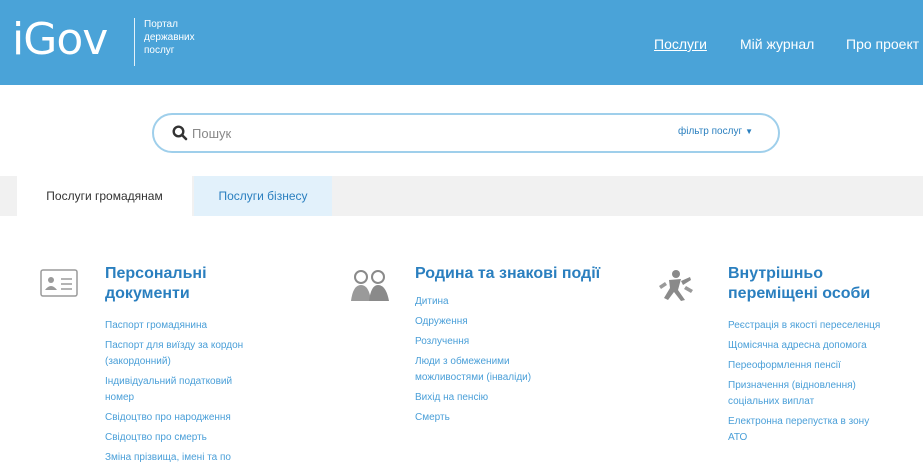 The width and height of the screenshot is (923, 475). Describe the element at coordinates (205, 438) in the screenshot. I see `service-link: Свідоцтво про смерть` at that location.